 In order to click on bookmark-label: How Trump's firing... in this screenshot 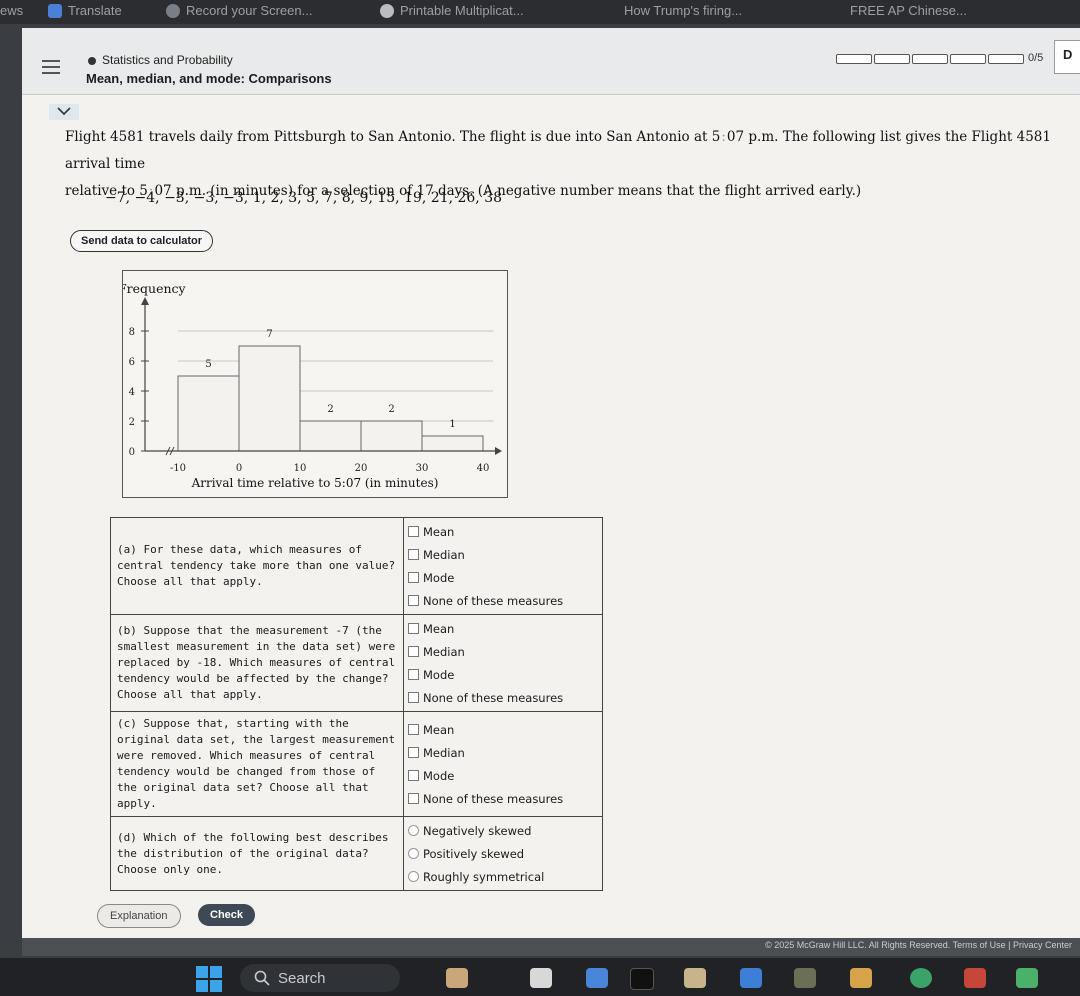, I will do `click(683, 10)`.